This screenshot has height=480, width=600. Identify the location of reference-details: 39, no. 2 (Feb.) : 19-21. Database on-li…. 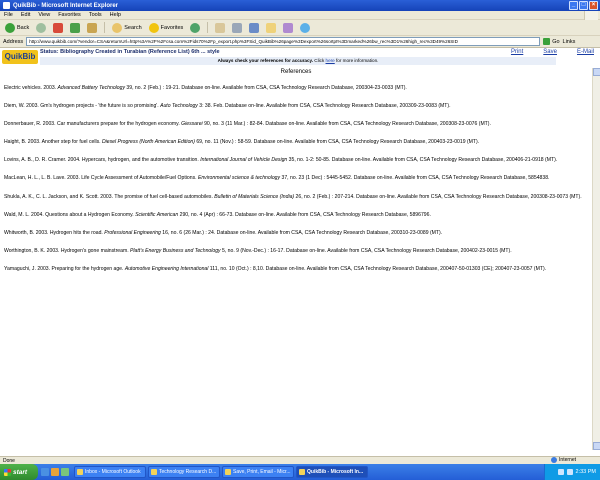
(266, 88).